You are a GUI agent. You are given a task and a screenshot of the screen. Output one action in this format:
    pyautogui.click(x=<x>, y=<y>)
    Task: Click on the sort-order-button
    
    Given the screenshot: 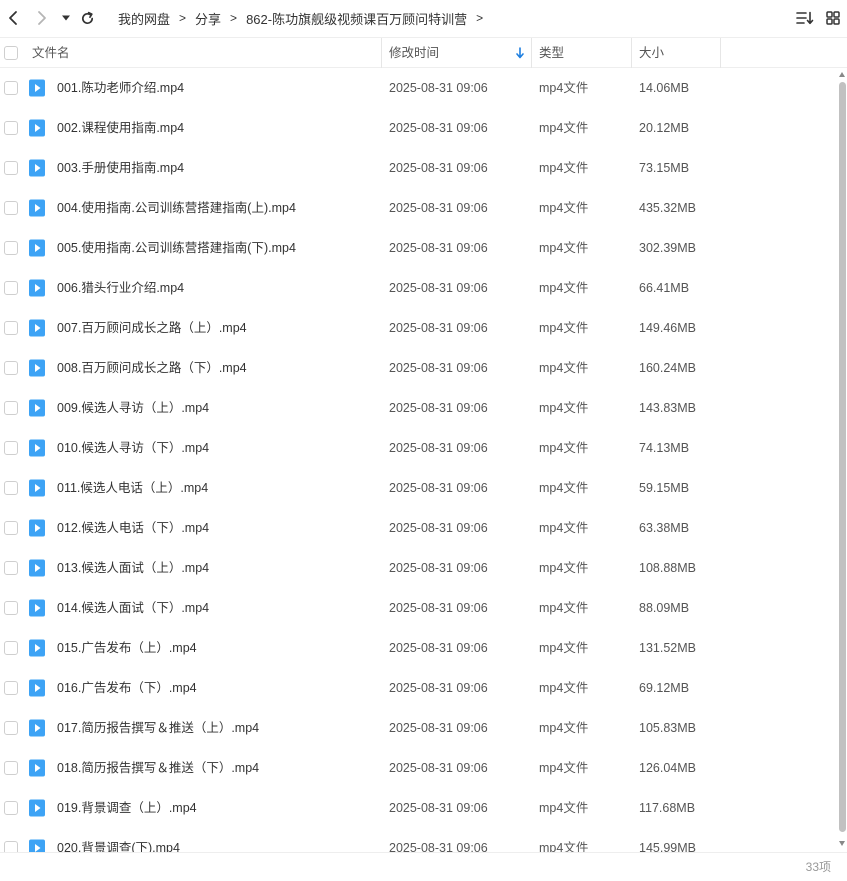 What is the action you would take?
    pyautogui.click(x=805, y=18)
    